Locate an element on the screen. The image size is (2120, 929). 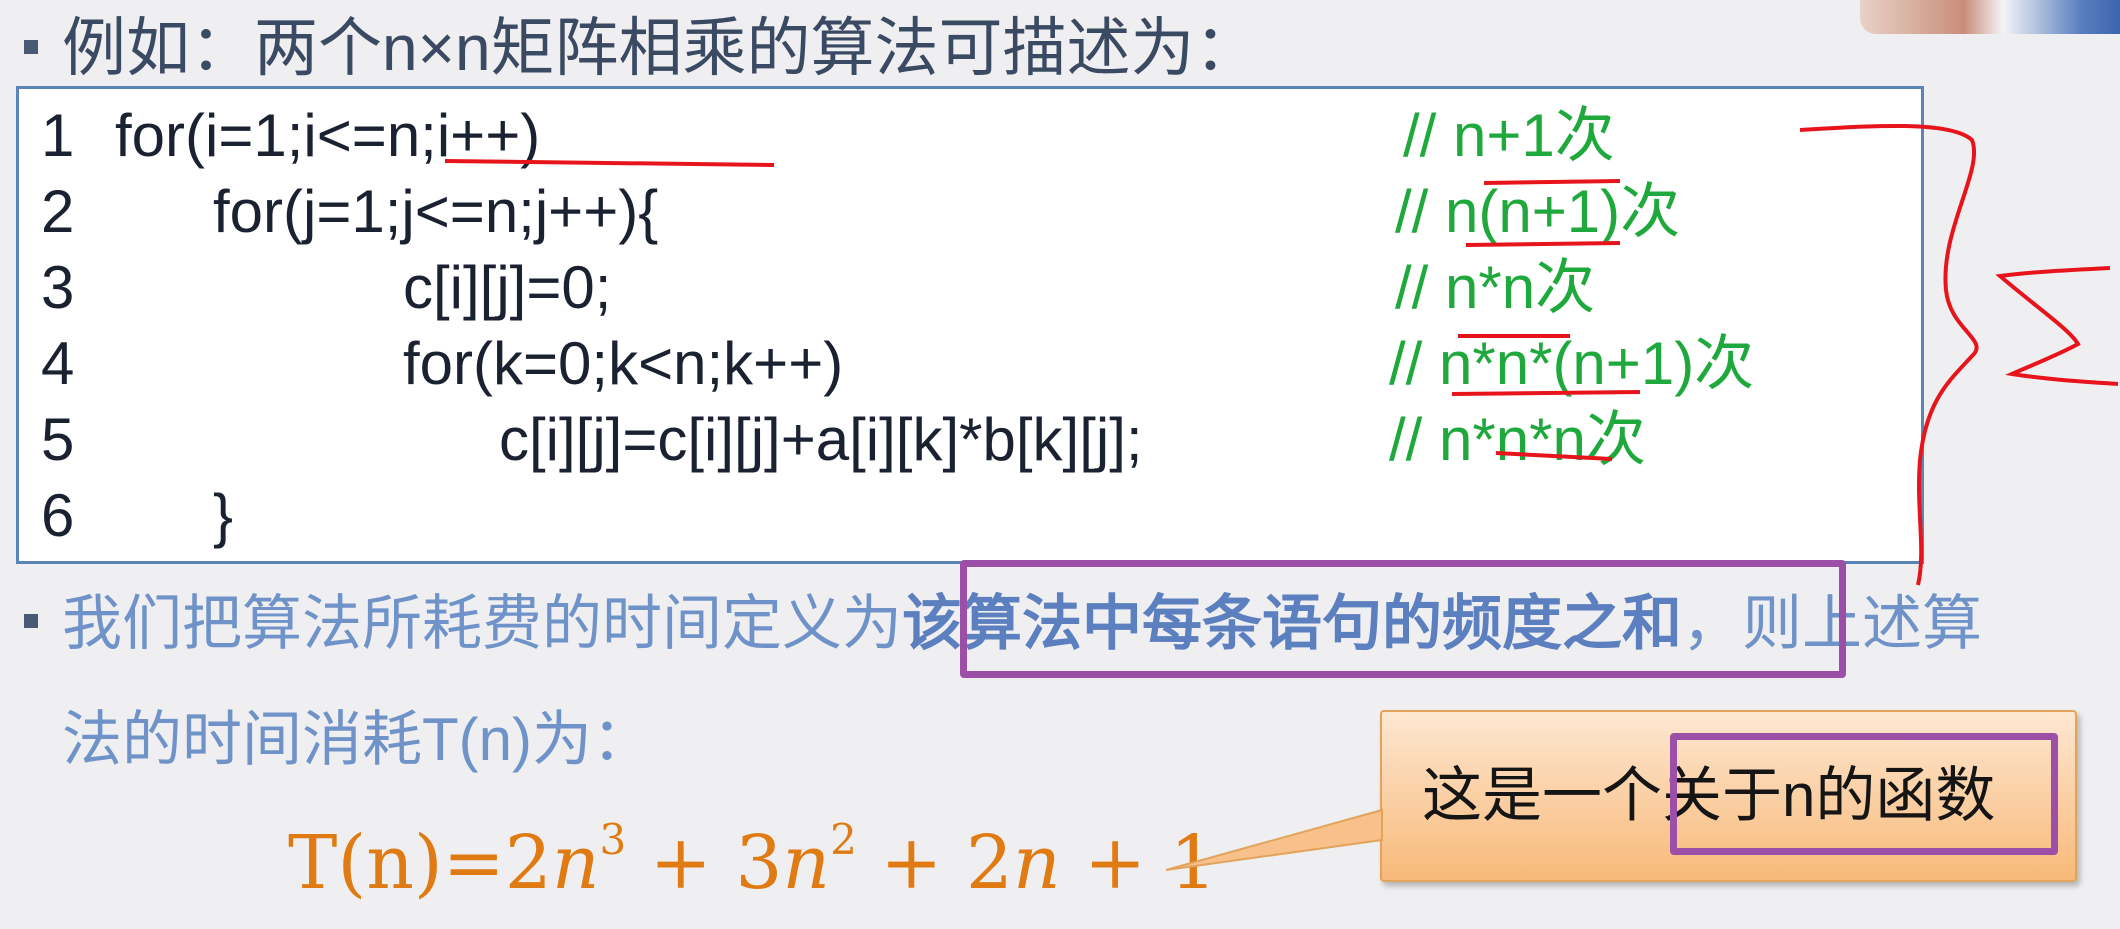
line-number: 5 is located at coordinates (58, 439).